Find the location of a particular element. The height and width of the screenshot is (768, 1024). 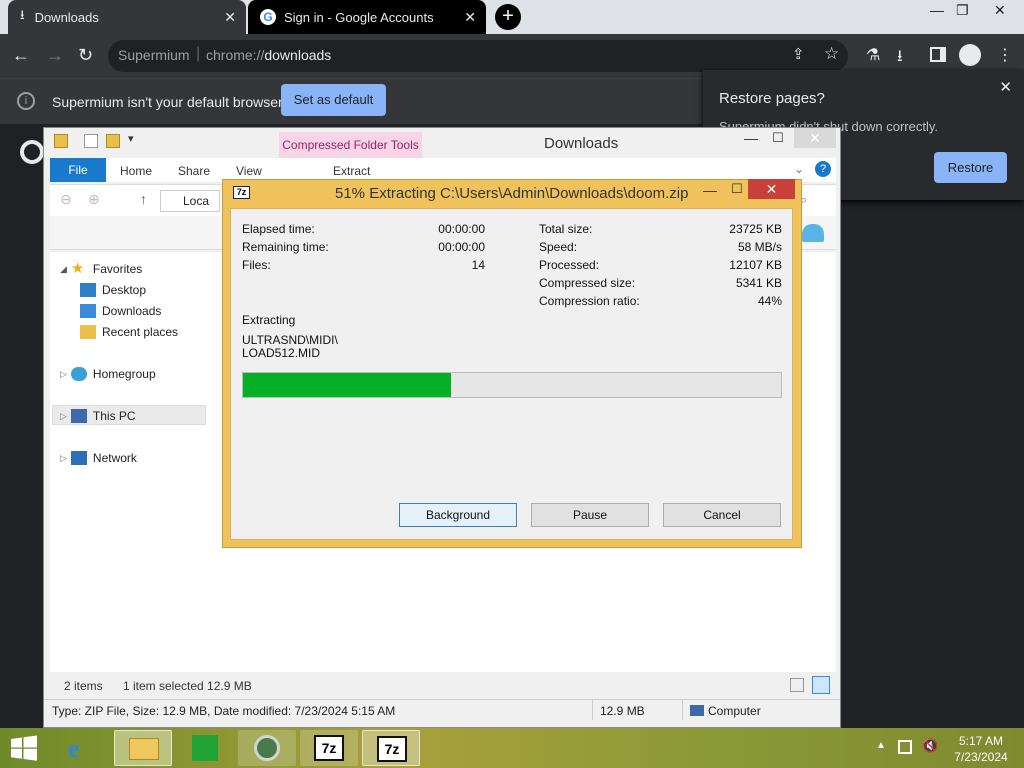

tab-google-signin: G Sign in - Google Accounts ✕ is located at coordinates (367, 17).